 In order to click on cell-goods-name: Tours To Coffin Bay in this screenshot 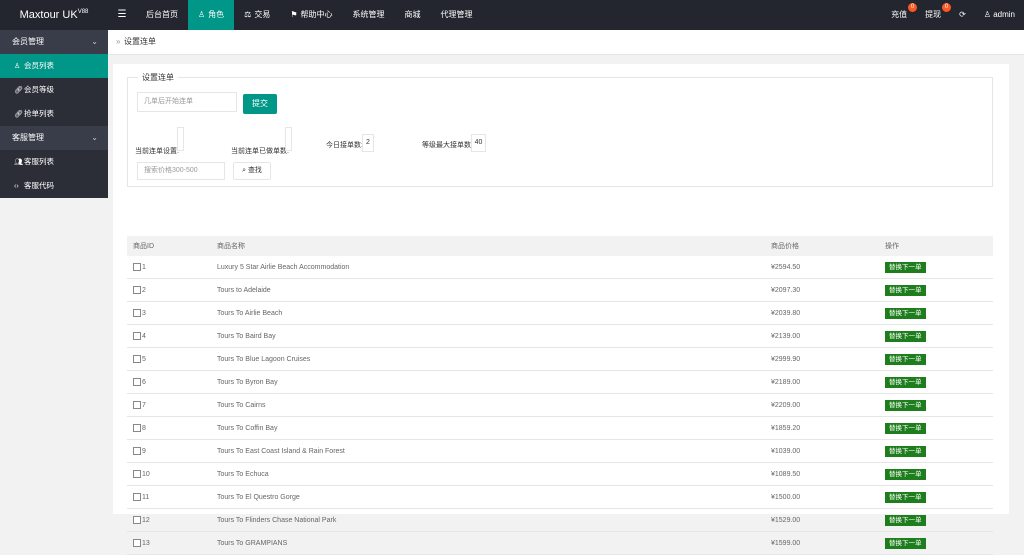, I will do `click(488, 428)`.